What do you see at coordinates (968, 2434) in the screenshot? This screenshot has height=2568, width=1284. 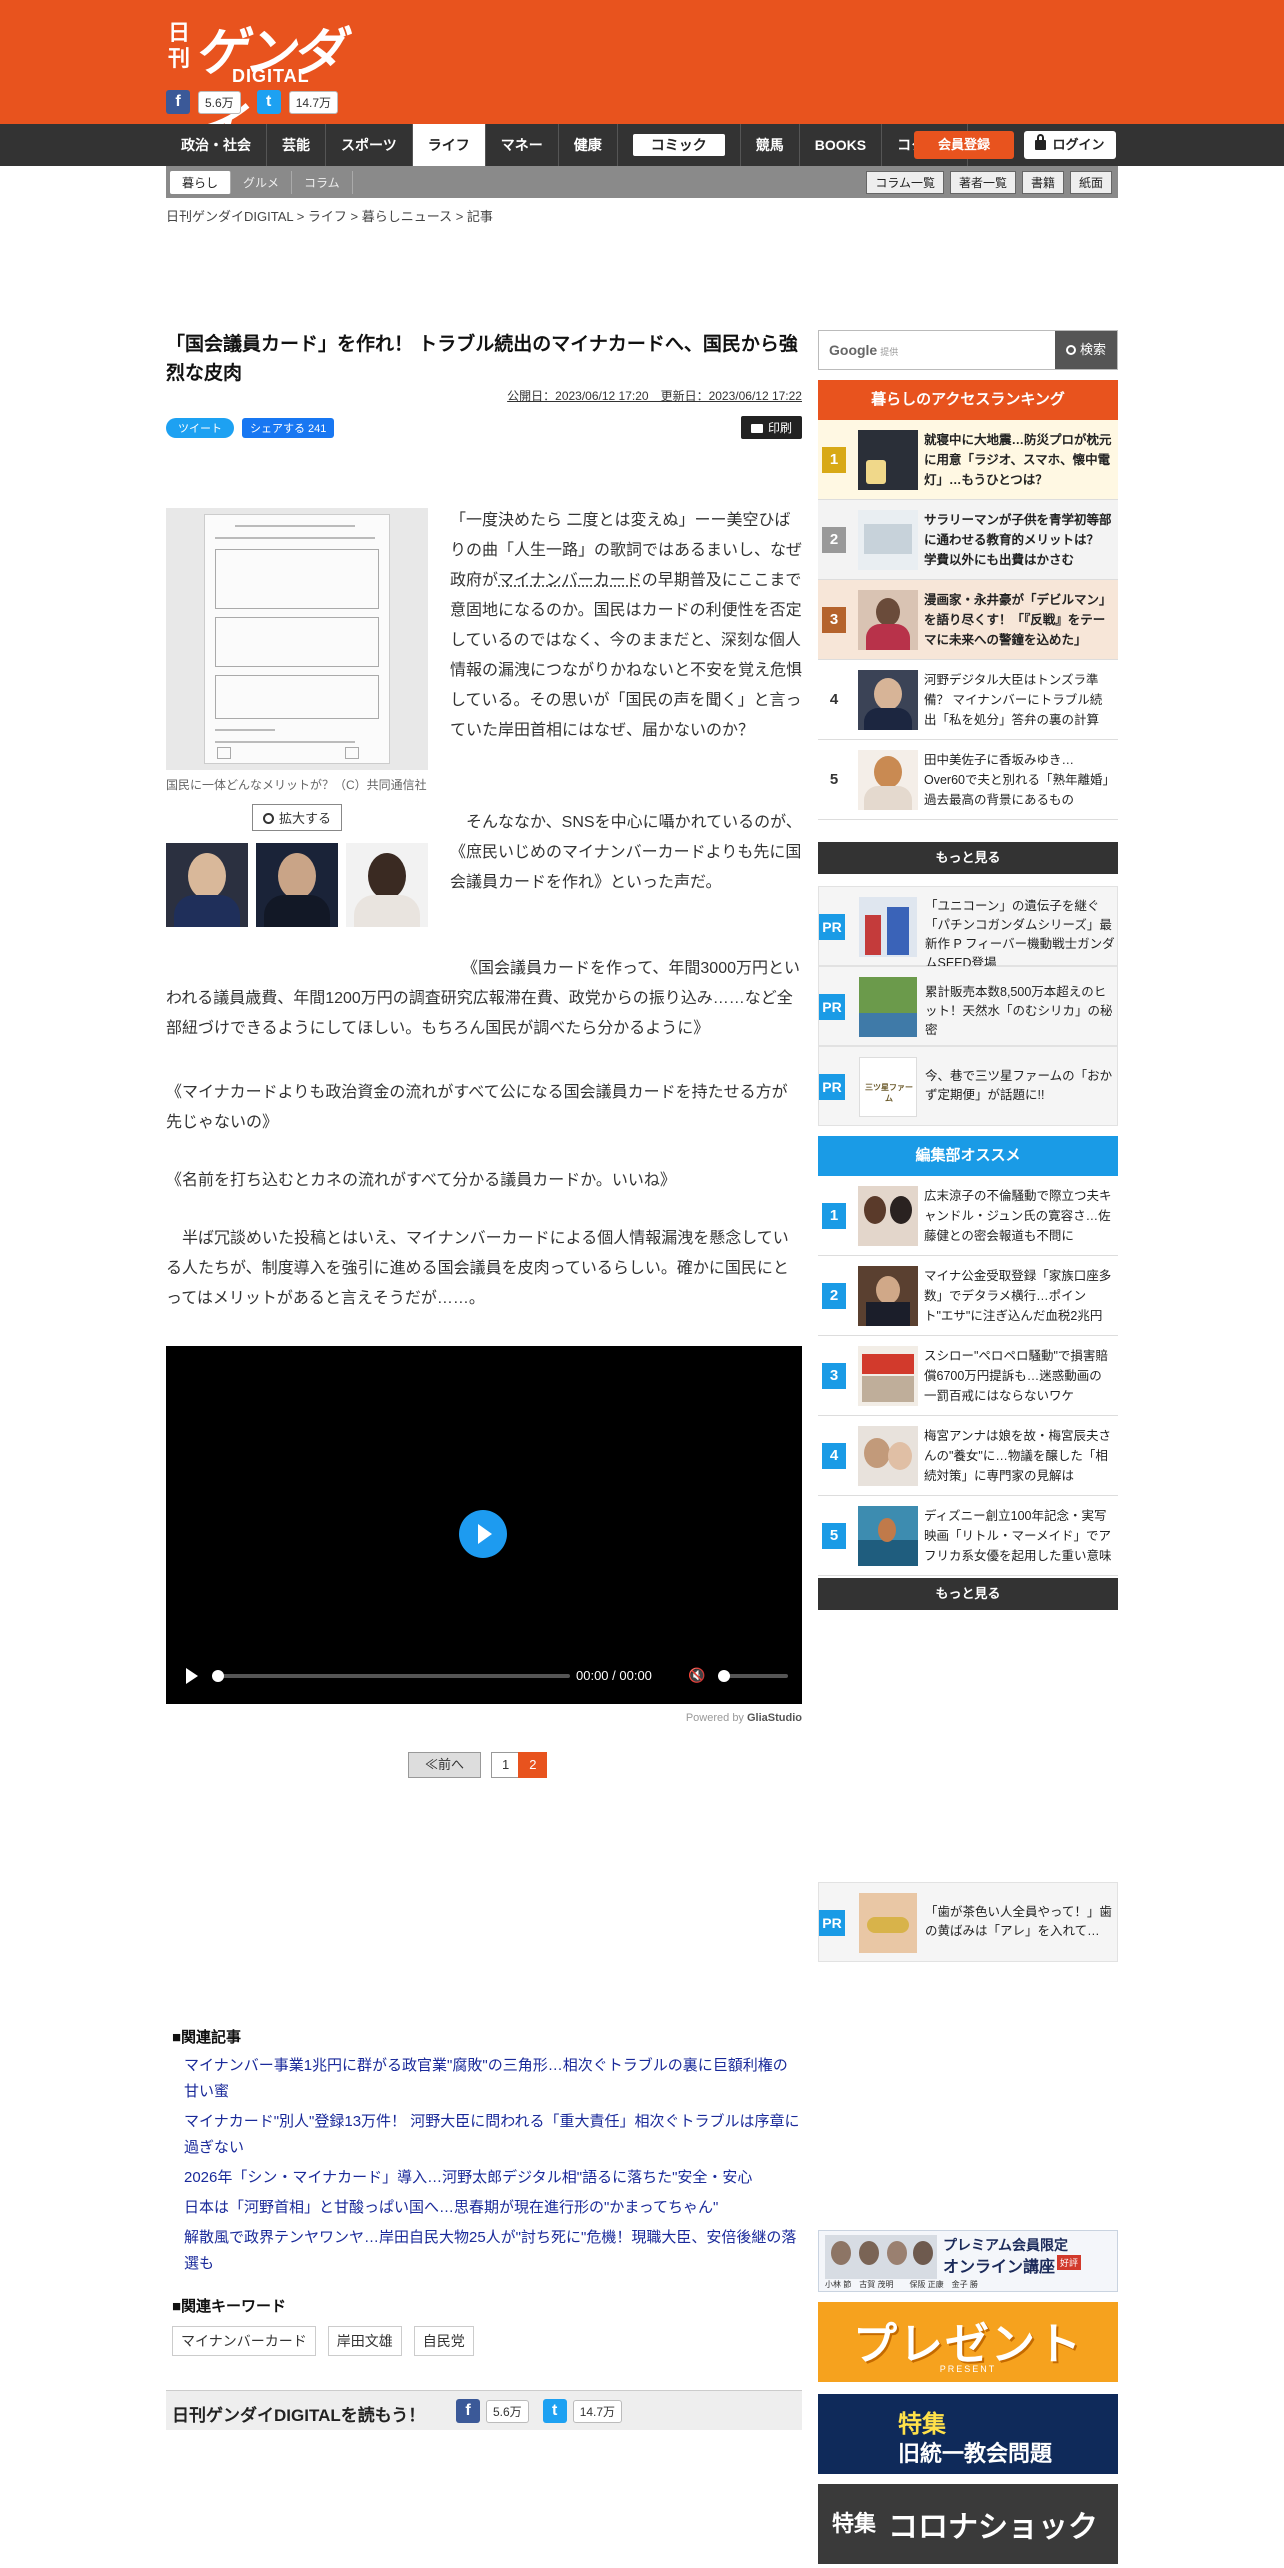 I see `unification-church-banner: 特集 旧統一教会問題` at bounding box center [968, 2434].